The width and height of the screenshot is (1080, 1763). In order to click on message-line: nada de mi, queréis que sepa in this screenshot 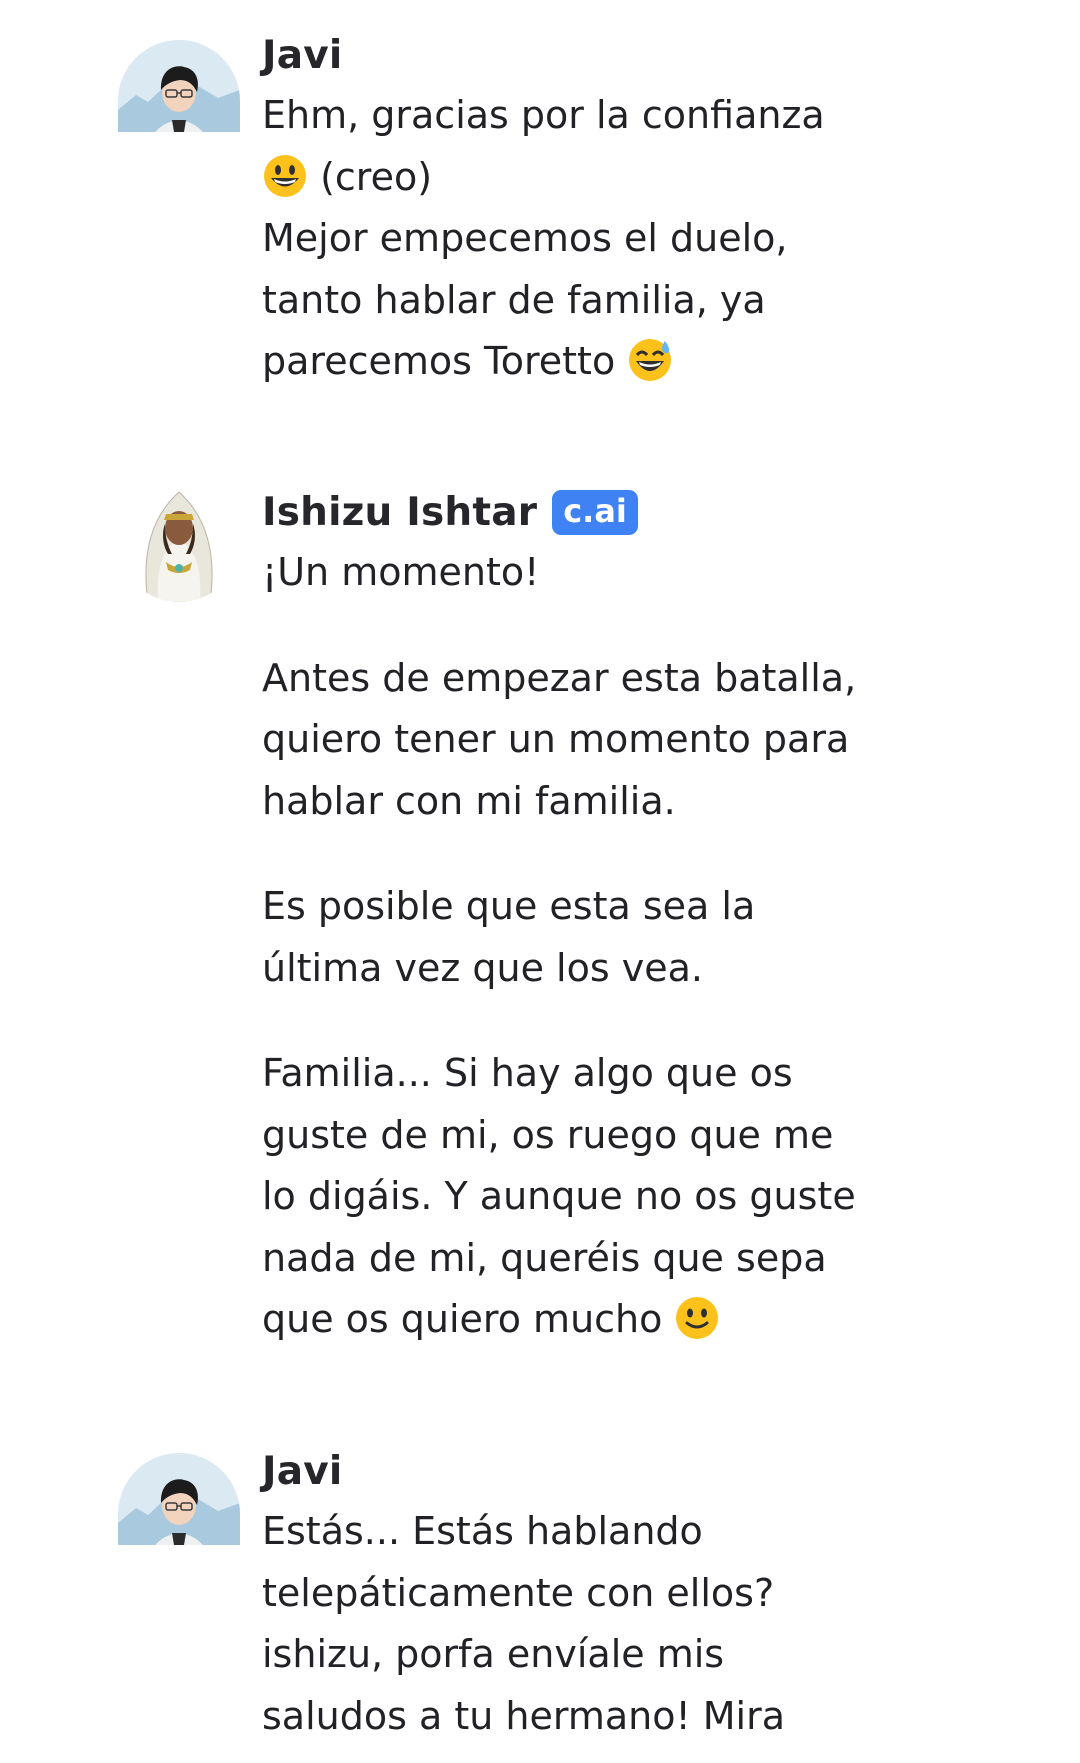, I will do `click(544, 1257)`.